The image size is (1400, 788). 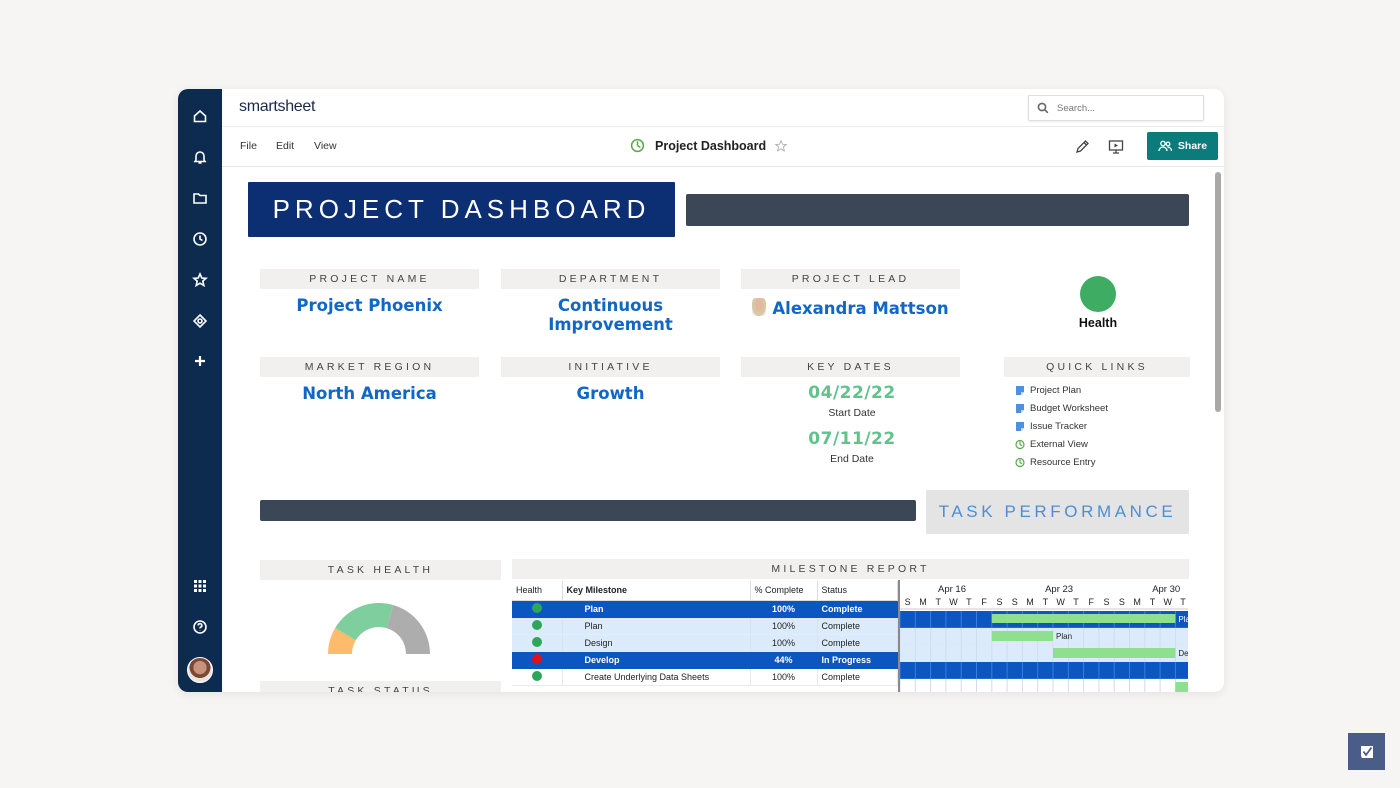 I want to click on user-avatar, so click(x=200, y=670).